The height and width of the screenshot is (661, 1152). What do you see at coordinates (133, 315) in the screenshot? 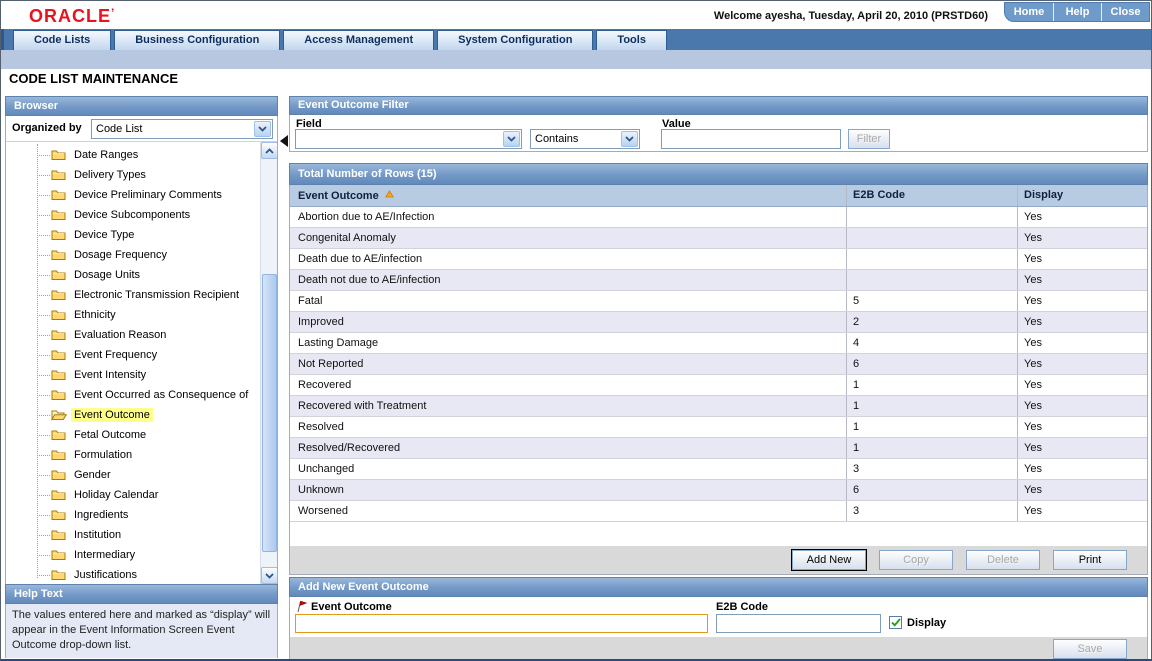
I see `tree-item-ethnicity: Ethnicity` at bounding box center [133, 315].